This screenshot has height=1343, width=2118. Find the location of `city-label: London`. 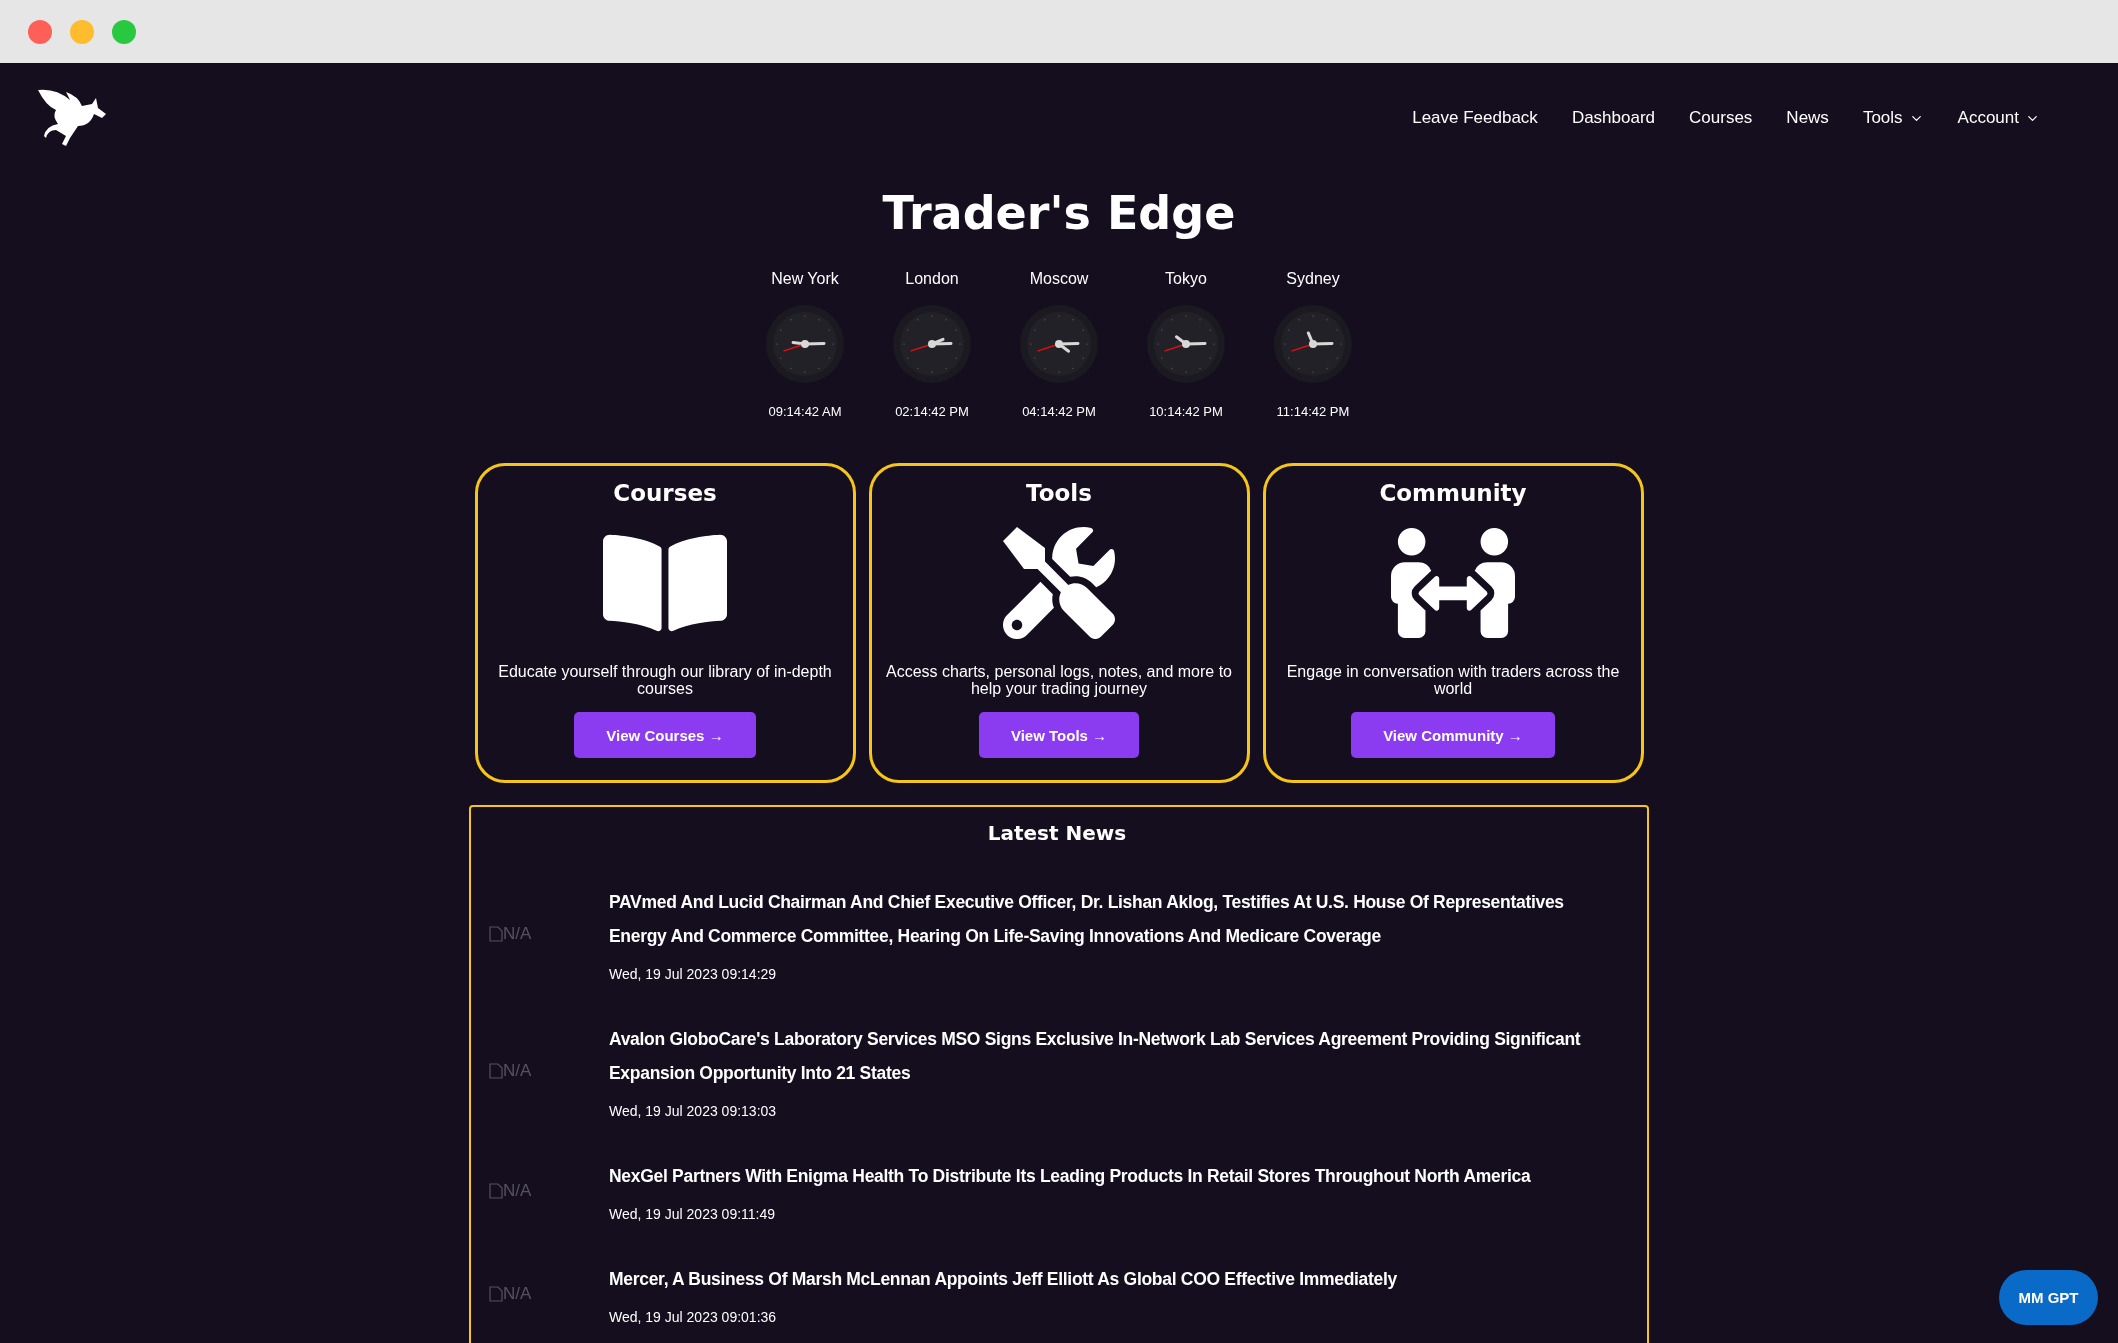

city-label: London is located at coordinates (932, 279).